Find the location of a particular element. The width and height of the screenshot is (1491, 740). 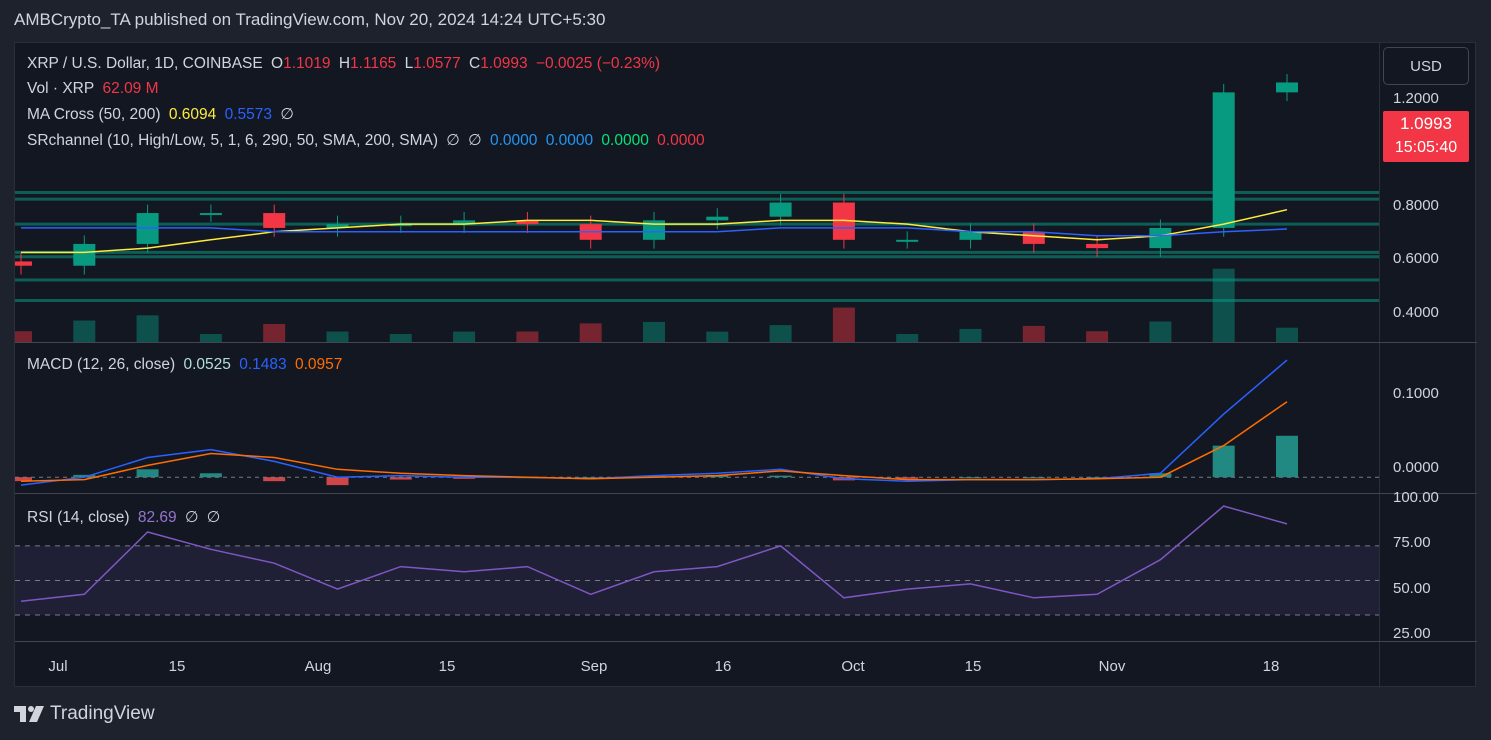

ma200-value: 0.5573 is located at coordinates (248, 114).